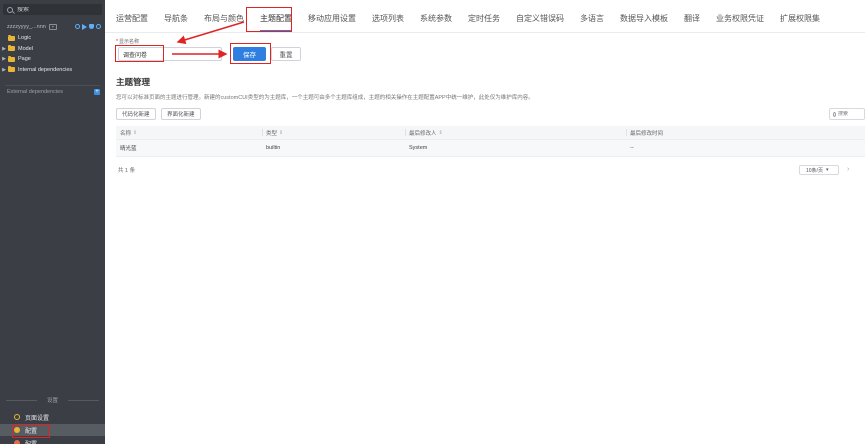 The width and height of the screenshot is (865, 444). Describe the element at coordinates (515, 132) in the screenshot. I see `column-modifier: 最后修改人 ⇕` at that location.